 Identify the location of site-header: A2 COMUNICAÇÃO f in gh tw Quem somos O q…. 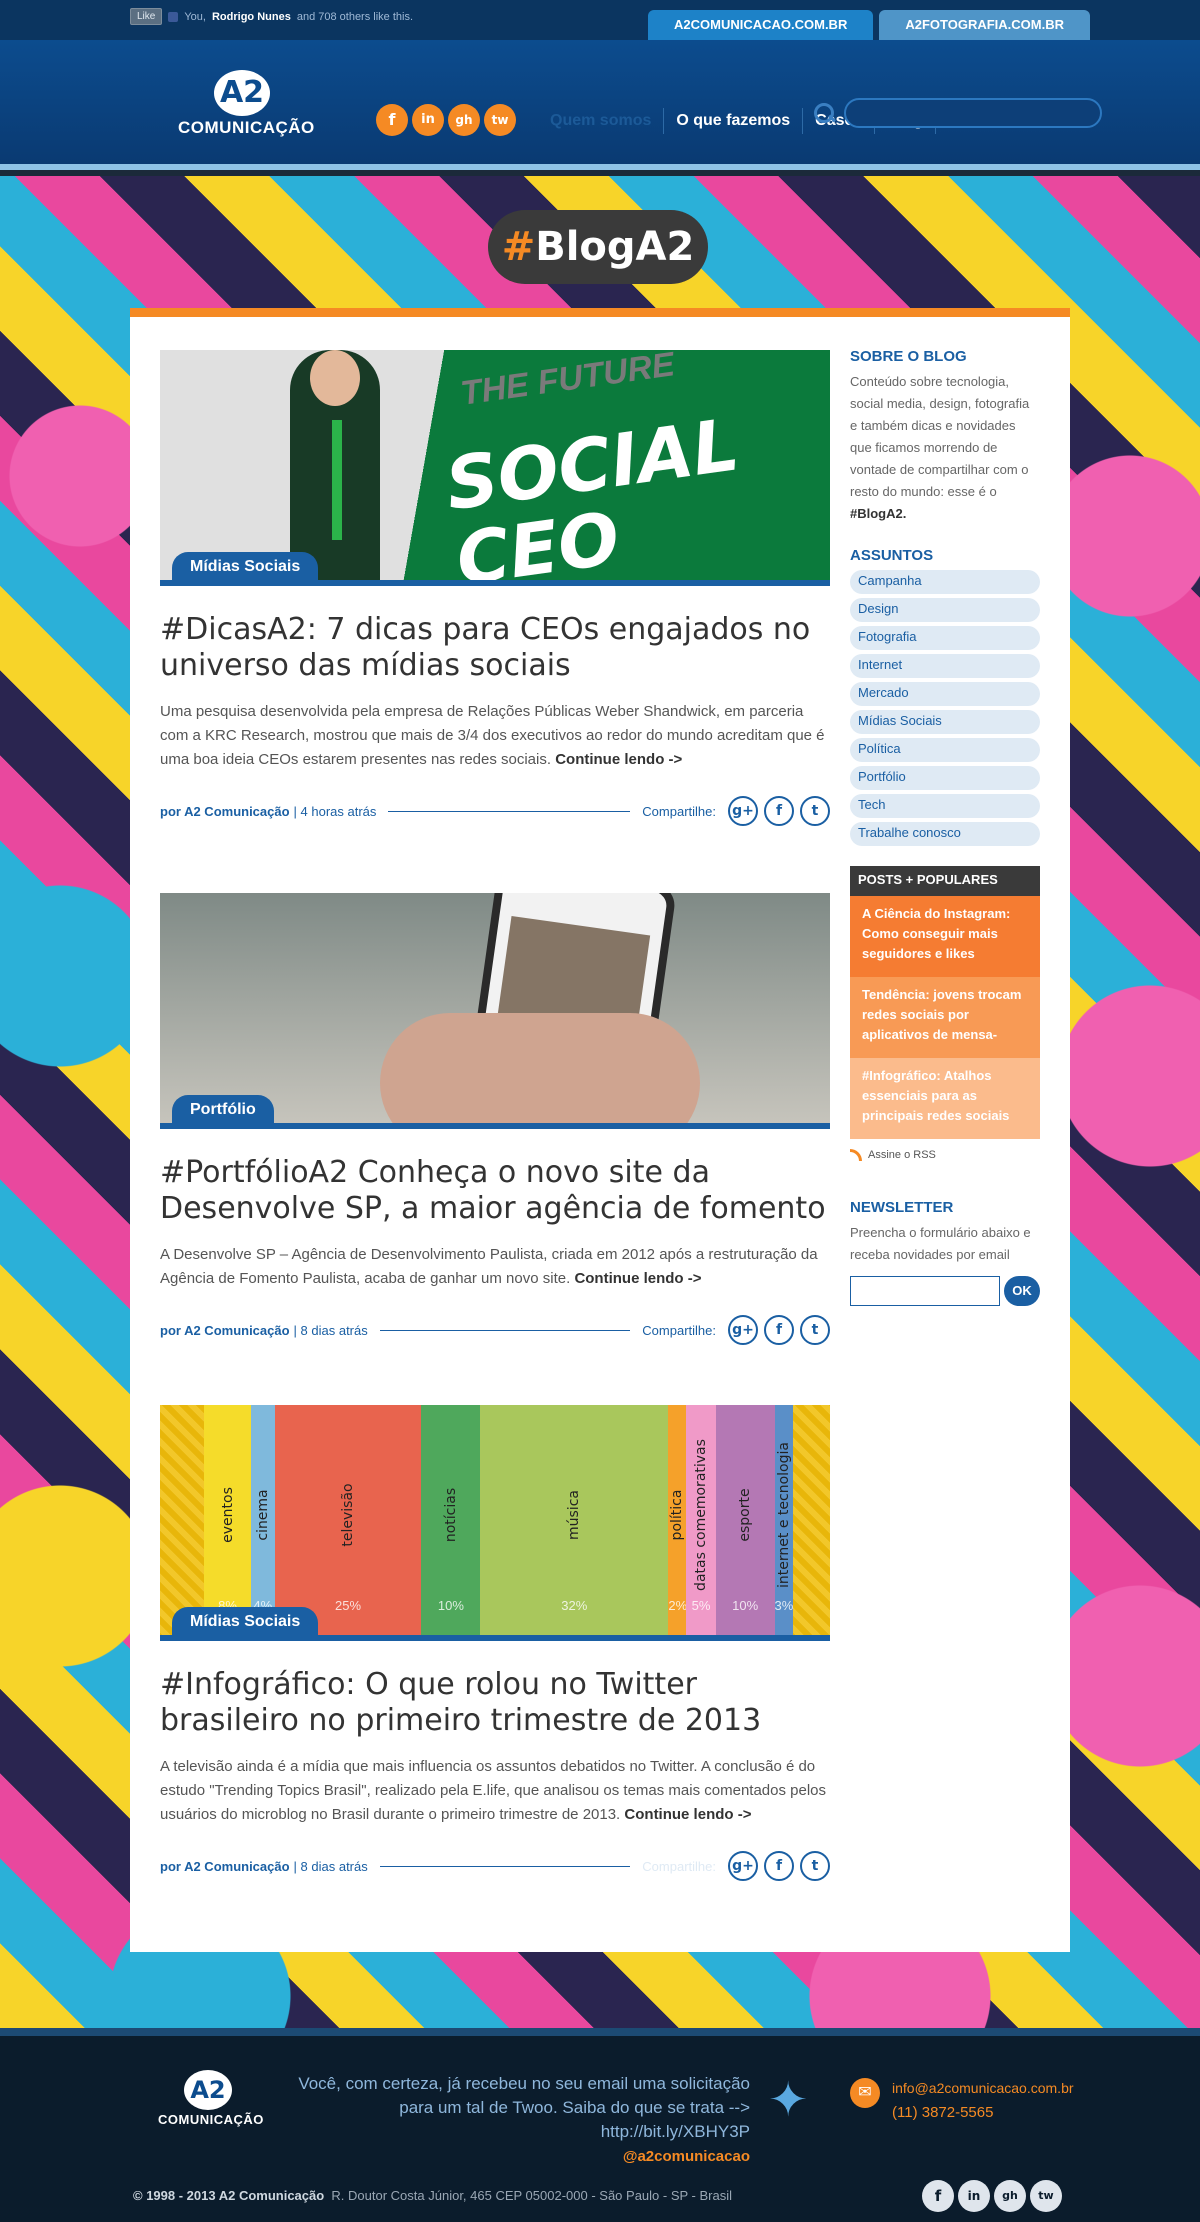
(600, 105).